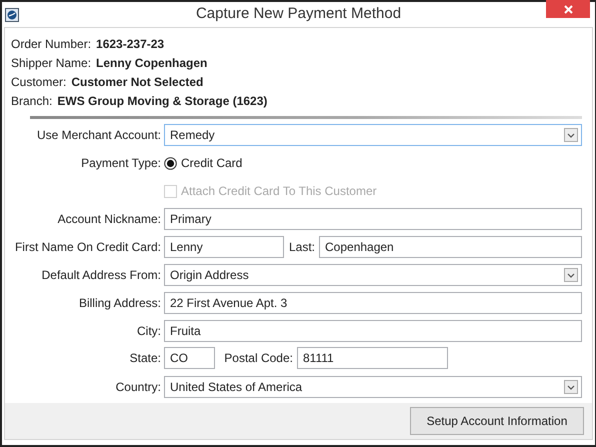 This screenshot has height=447, width=596. What do you see at coordinates (120, 303) in the screenshot?
I see `field-label: Billing Address:` at bounding box center [120, 303].